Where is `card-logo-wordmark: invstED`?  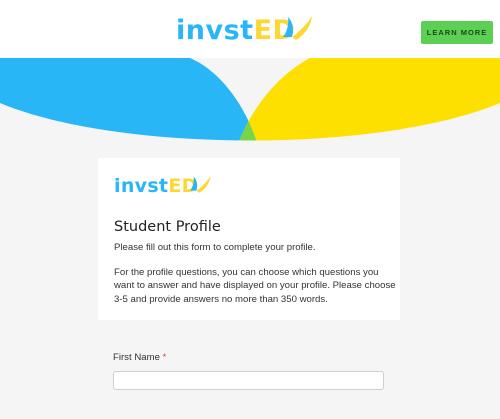 card-logo-wordmark: invstED is located at coordinates (156, 186).